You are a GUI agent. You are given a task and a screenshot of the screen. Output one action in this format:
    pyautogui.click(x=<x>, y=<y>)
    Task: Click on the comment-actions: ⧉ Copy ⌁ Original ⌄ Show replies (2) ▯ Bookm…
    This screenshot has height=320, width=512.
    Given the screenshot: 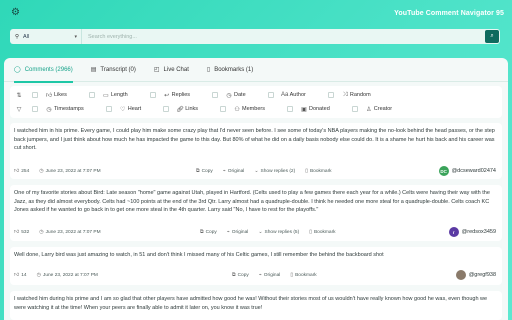 What is the action you would take?
    pyautogui.click(x=269, y=171)
    